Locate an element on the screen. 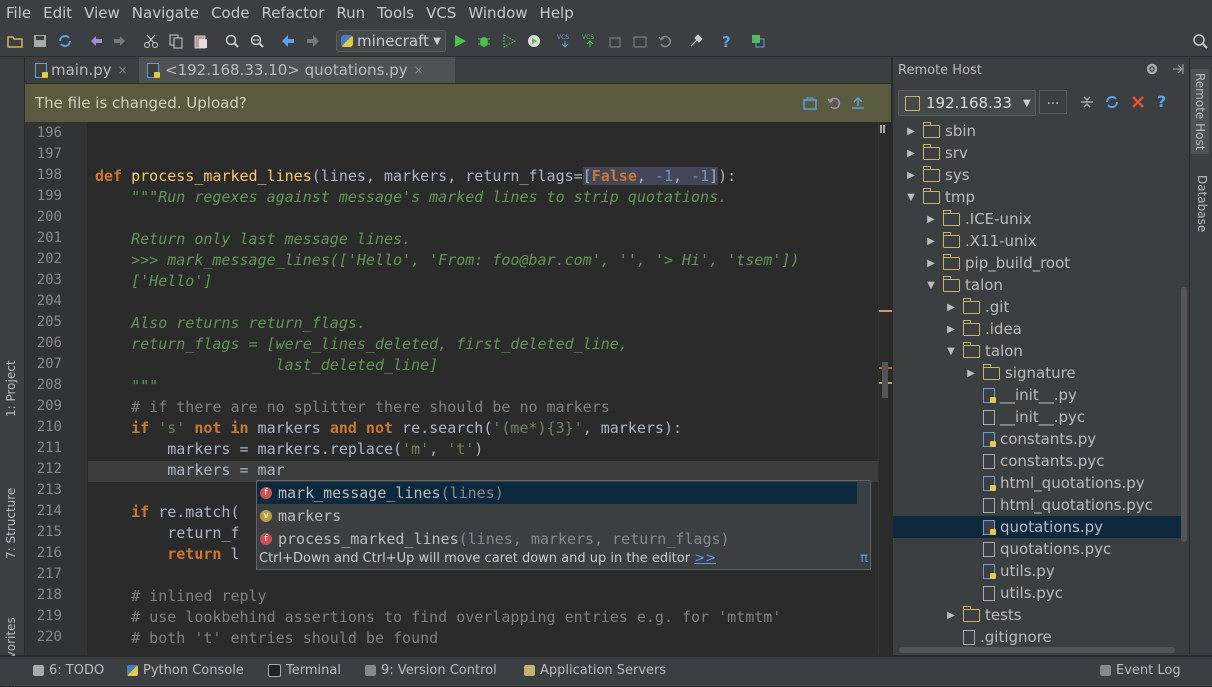 Image resolution: width=1212 pixels, height=687 pixels. vcs-history-icon is located at coordinates (640, 41).